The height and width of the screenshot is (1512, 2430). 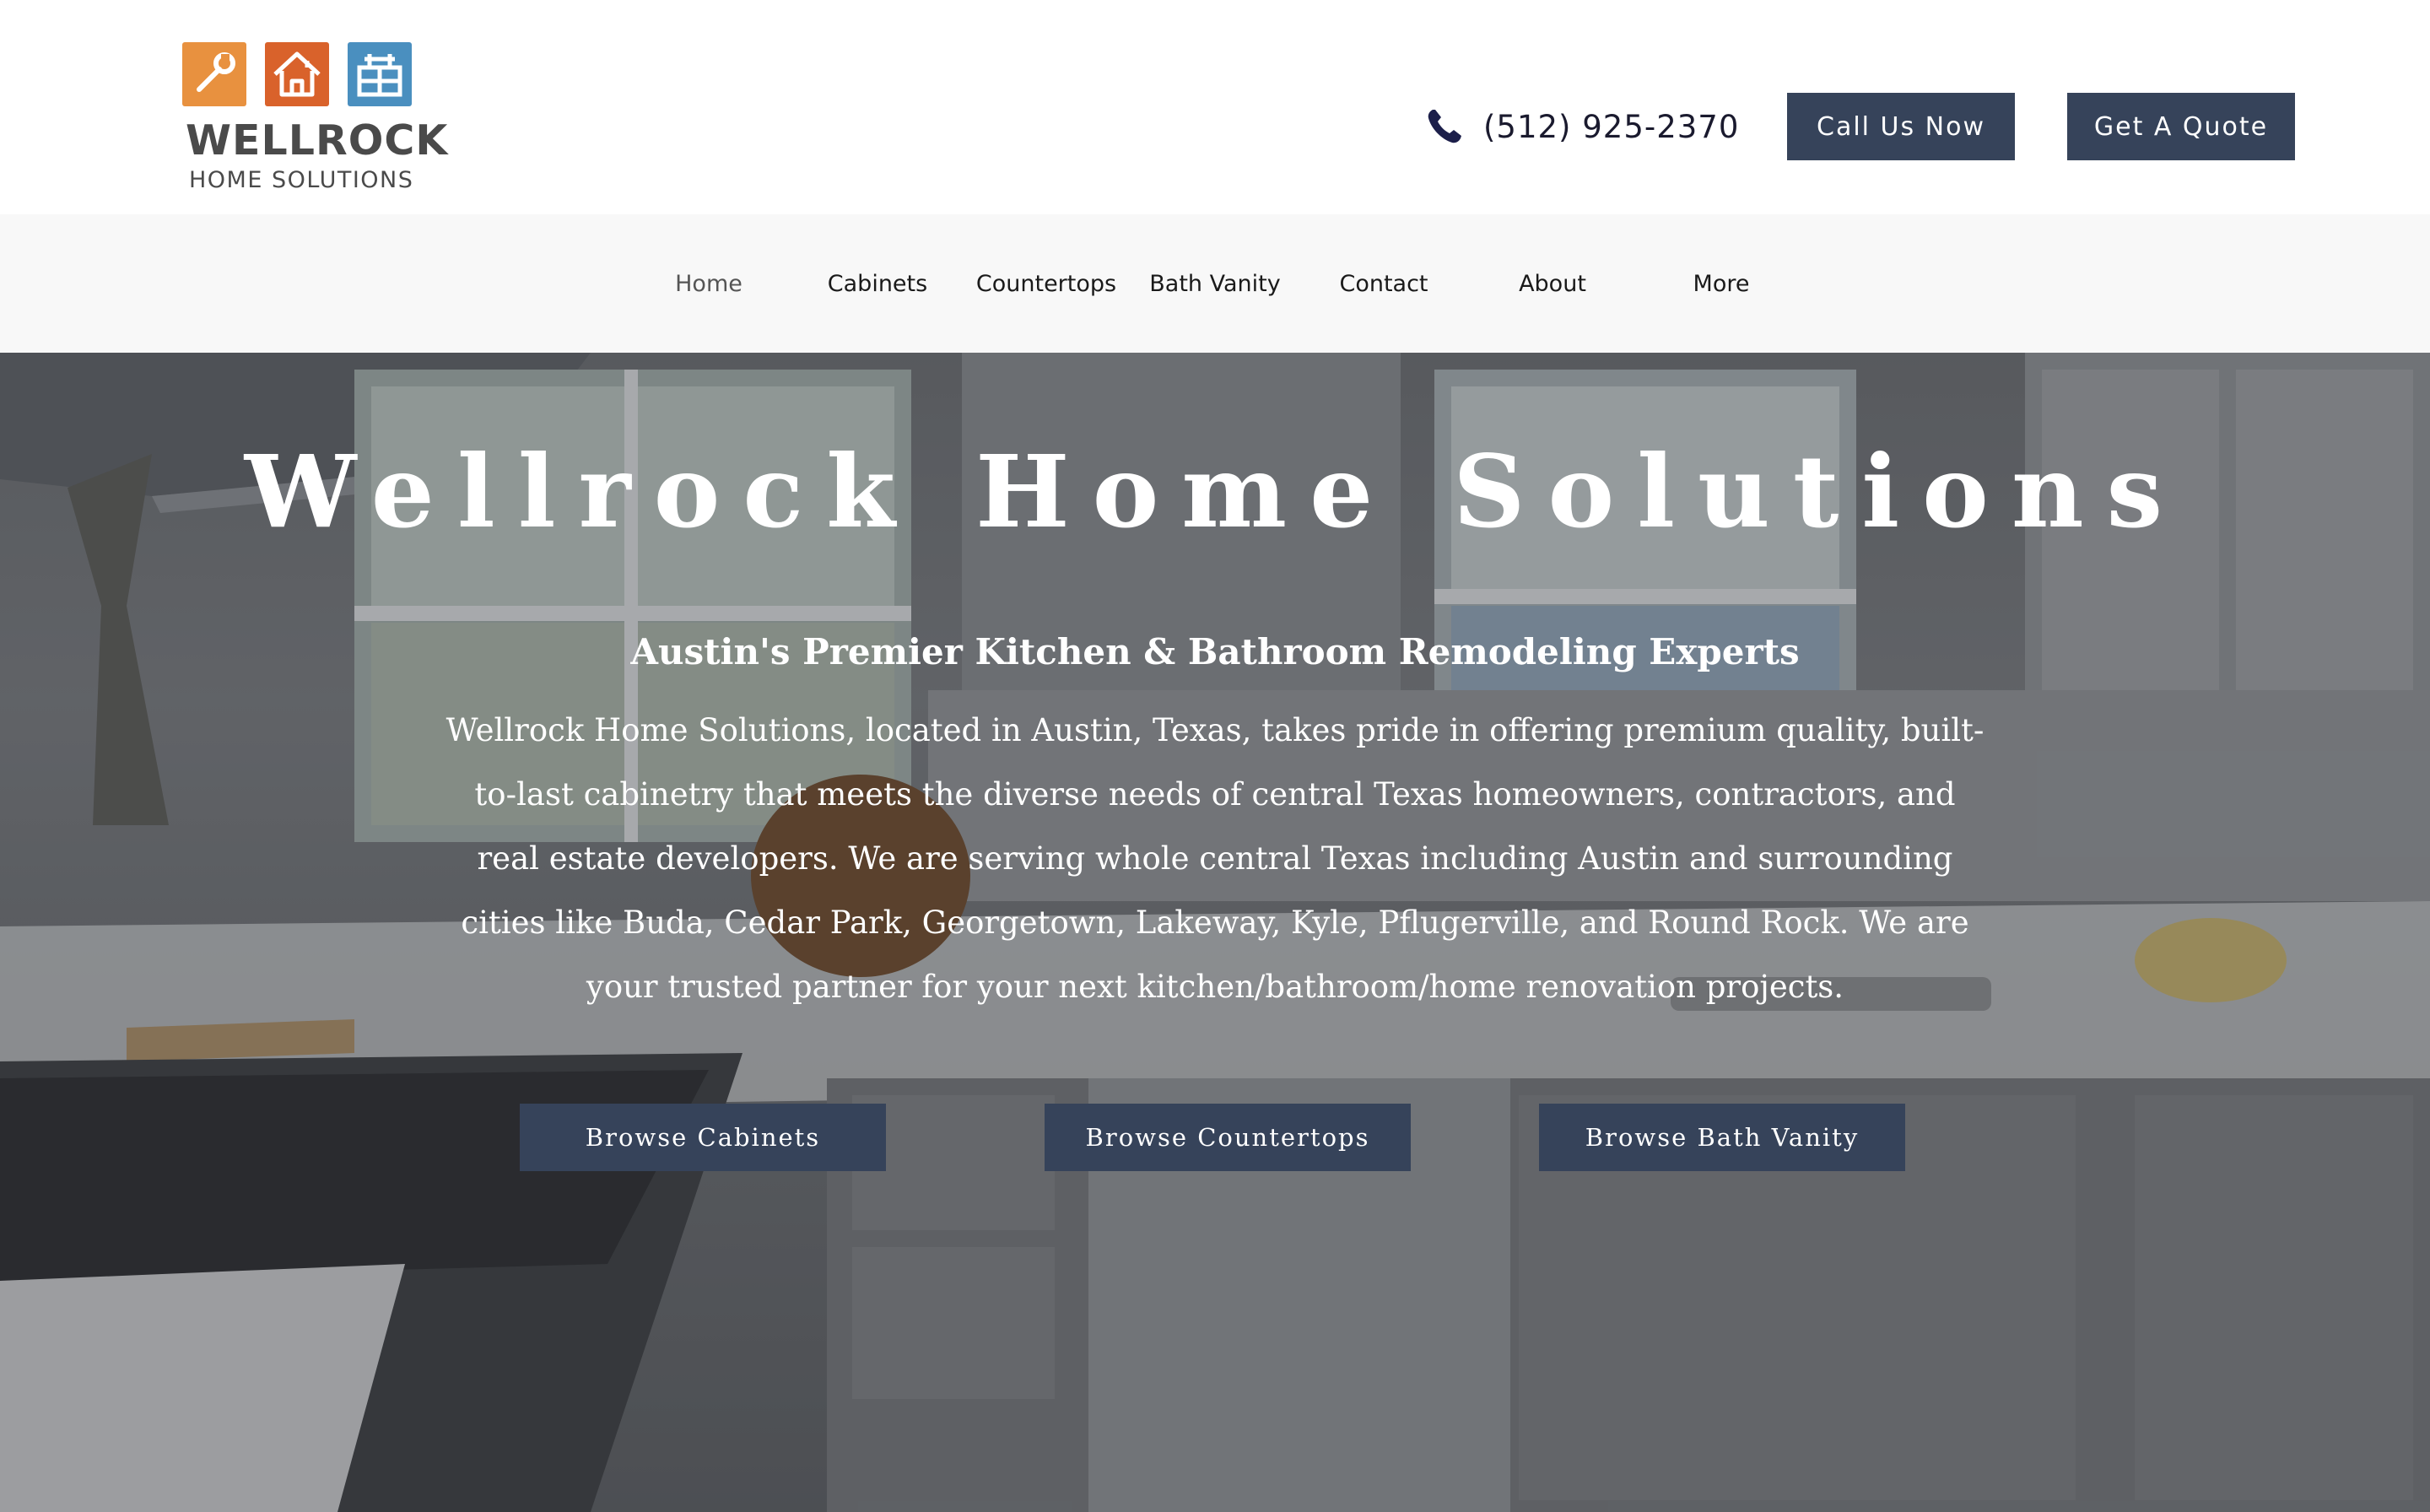 What do you see at coordinates (1444, 126) in the screenshot?
I see `phone-icon` at bounding box center [1444, 126].